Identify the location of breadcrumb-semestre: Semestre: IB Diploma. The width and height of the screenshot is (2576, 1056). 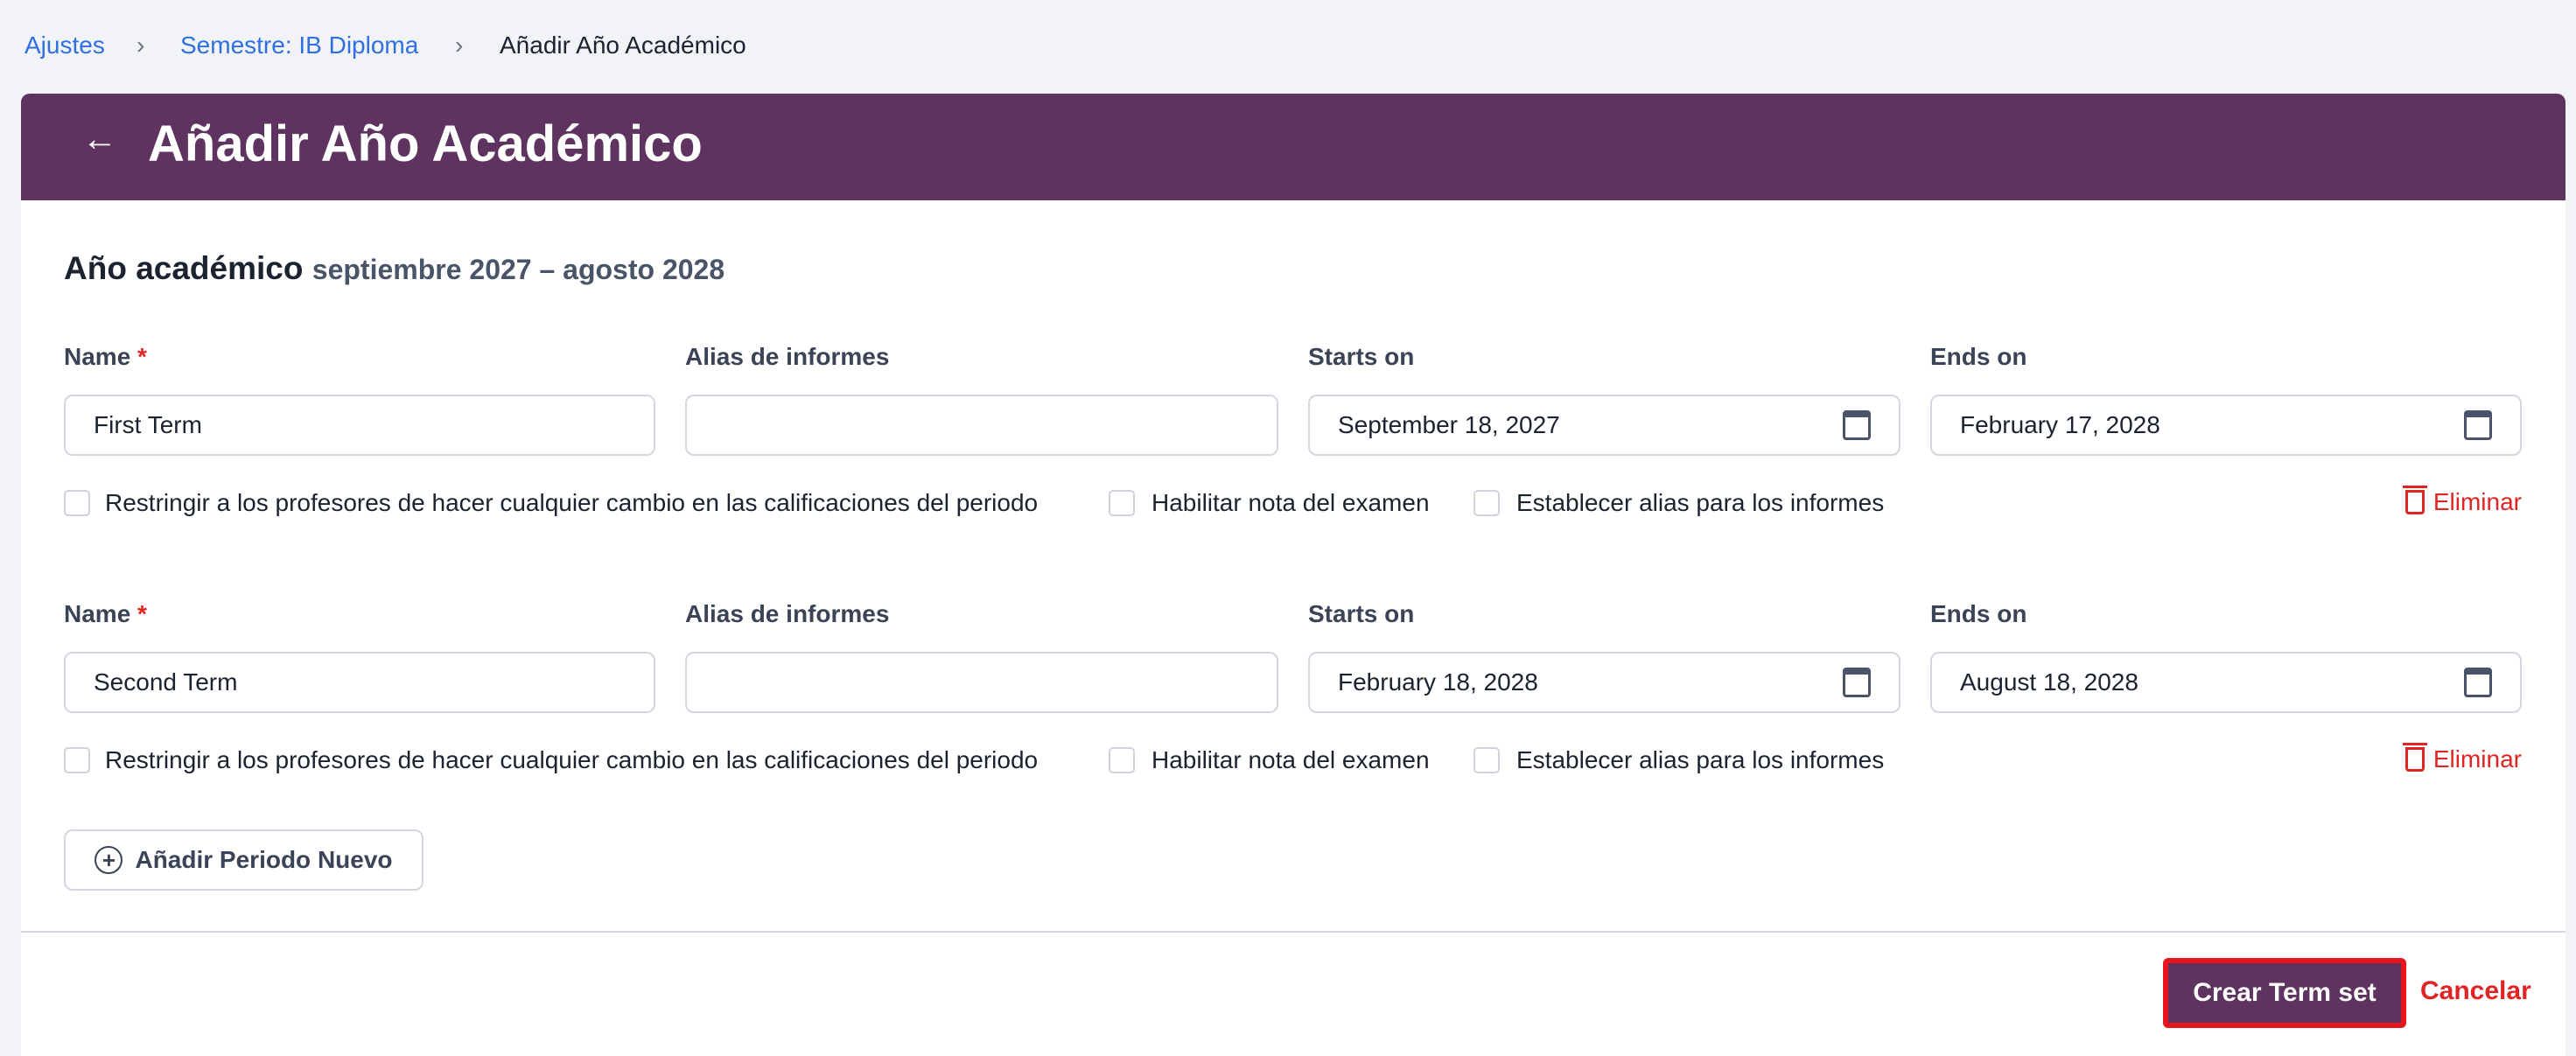
(299, 45).